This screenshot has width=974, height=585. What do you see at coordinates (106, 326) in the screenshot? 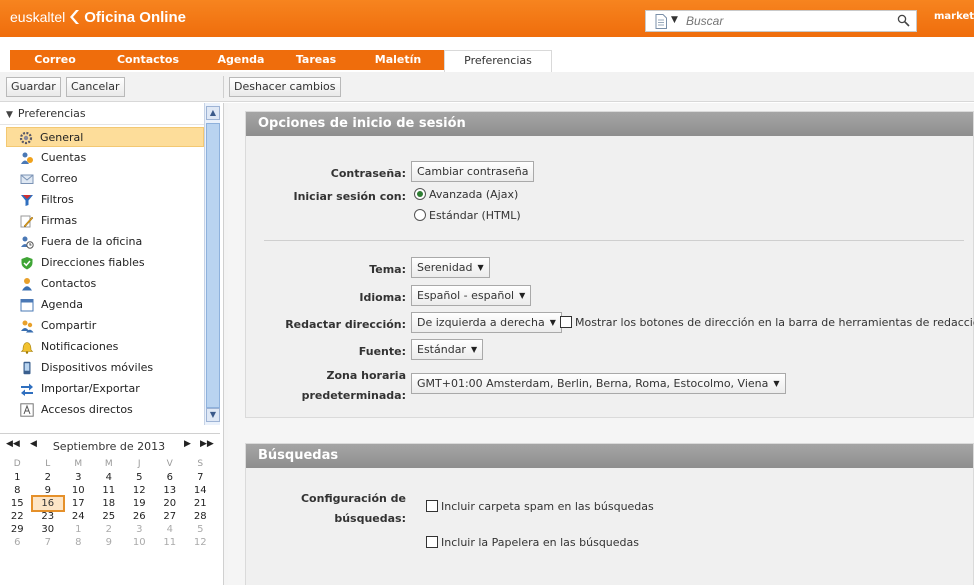
I see `sidebar-item-compartir: Compartir` at bounding box center [106, 326].